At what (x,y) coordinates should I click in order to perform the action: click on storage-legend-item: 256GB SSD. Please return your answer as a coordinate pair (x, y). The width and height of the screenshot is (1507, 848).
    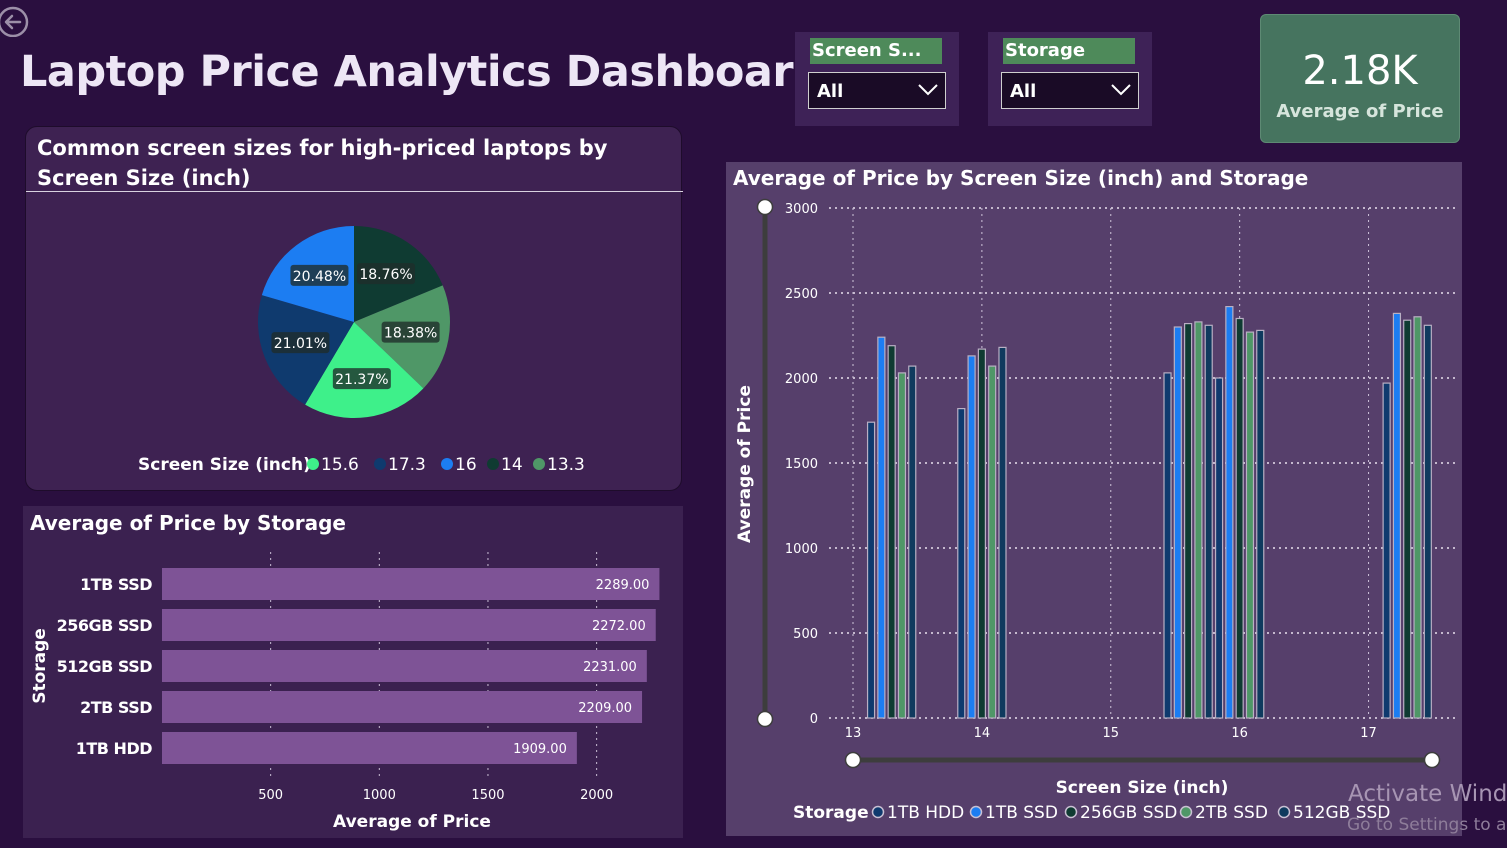
    Looking at the image, I should click on (1128, 813).